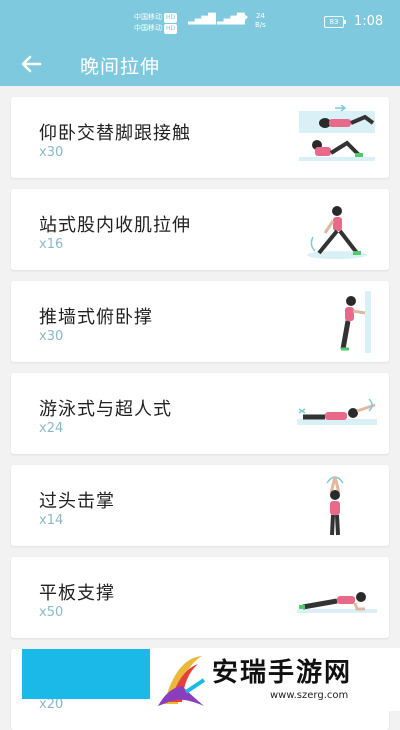 This screenshot has height=730, width=400. I want to click on watermark-url: www.szerg.com, so click(309, 695).